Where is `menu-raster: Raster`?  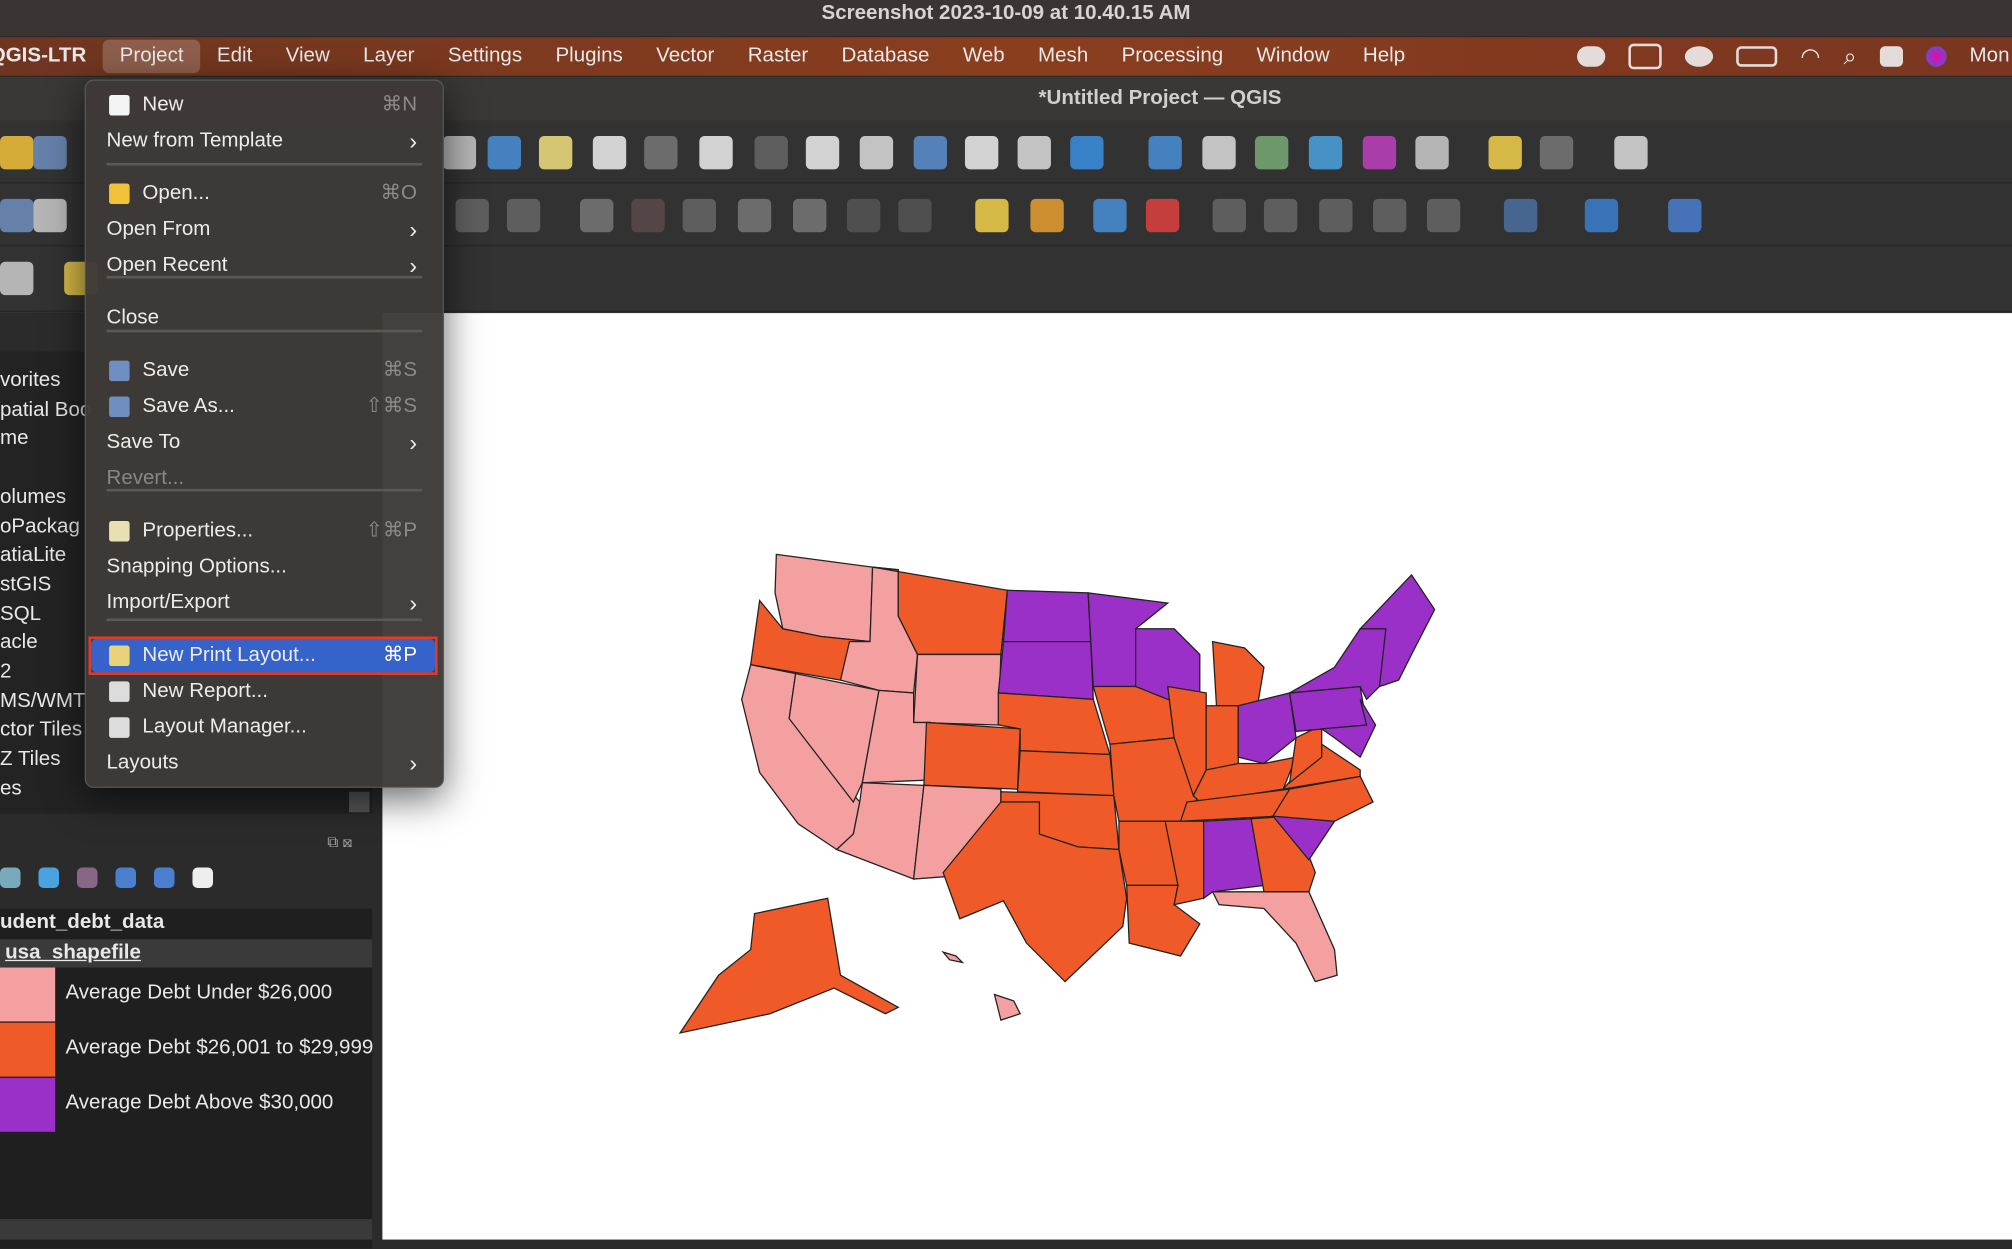 menu-raster: Raster is located at coordinates (778, 56).